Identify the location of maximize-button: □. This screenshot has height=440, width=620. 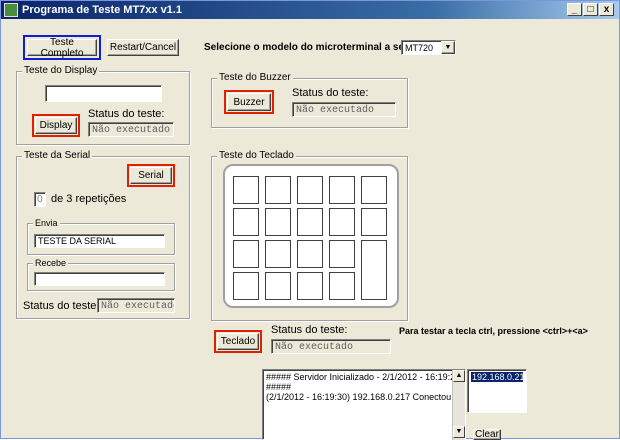
(590, 9).